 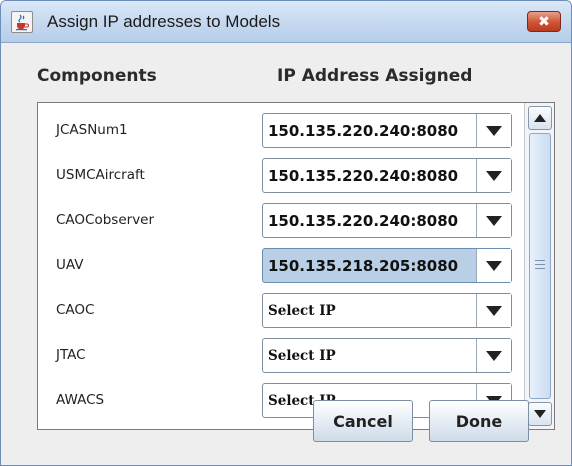 What do you see at coordinates (71, 355) in the screenshot?
I see `component-label: JTAC` at bounding box center [71, 355].